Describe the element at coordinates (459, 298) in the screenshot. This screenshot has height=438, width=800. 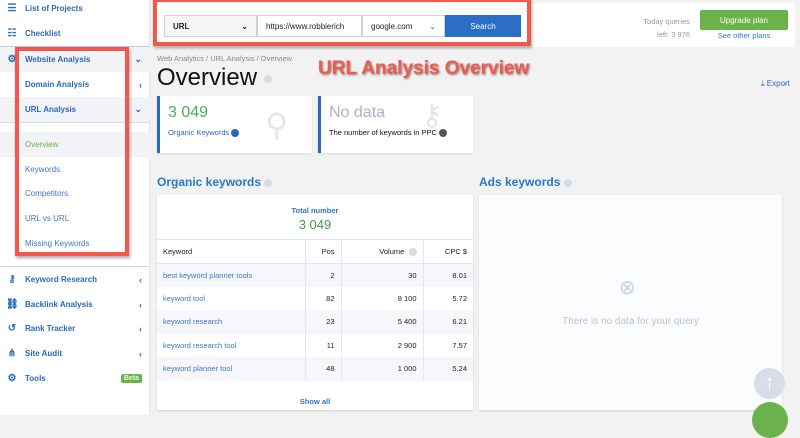
I see `cpc-cell: 5.72` at that location.